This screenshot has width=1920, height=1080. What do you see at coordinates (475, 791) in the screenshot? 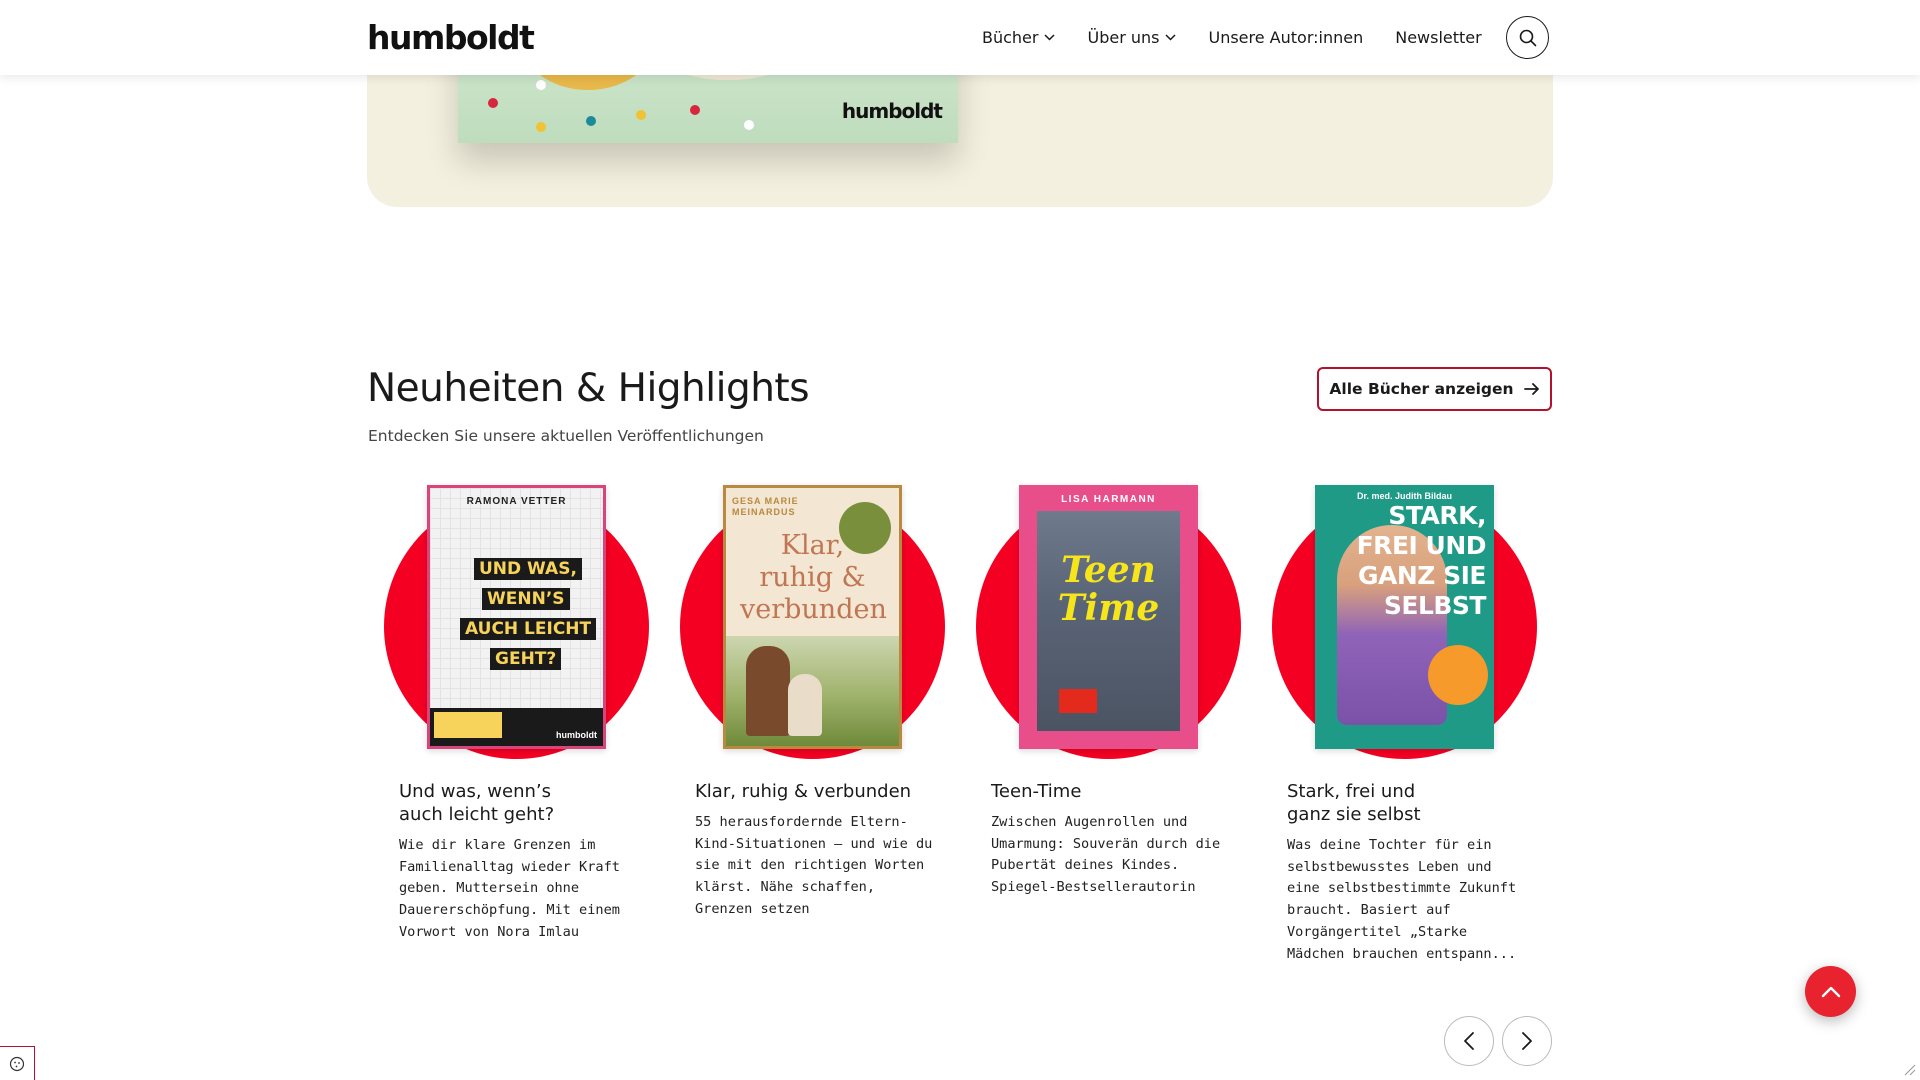
I see `book-title-line: Und was, wenn’s` at bounding box center [475, 791].